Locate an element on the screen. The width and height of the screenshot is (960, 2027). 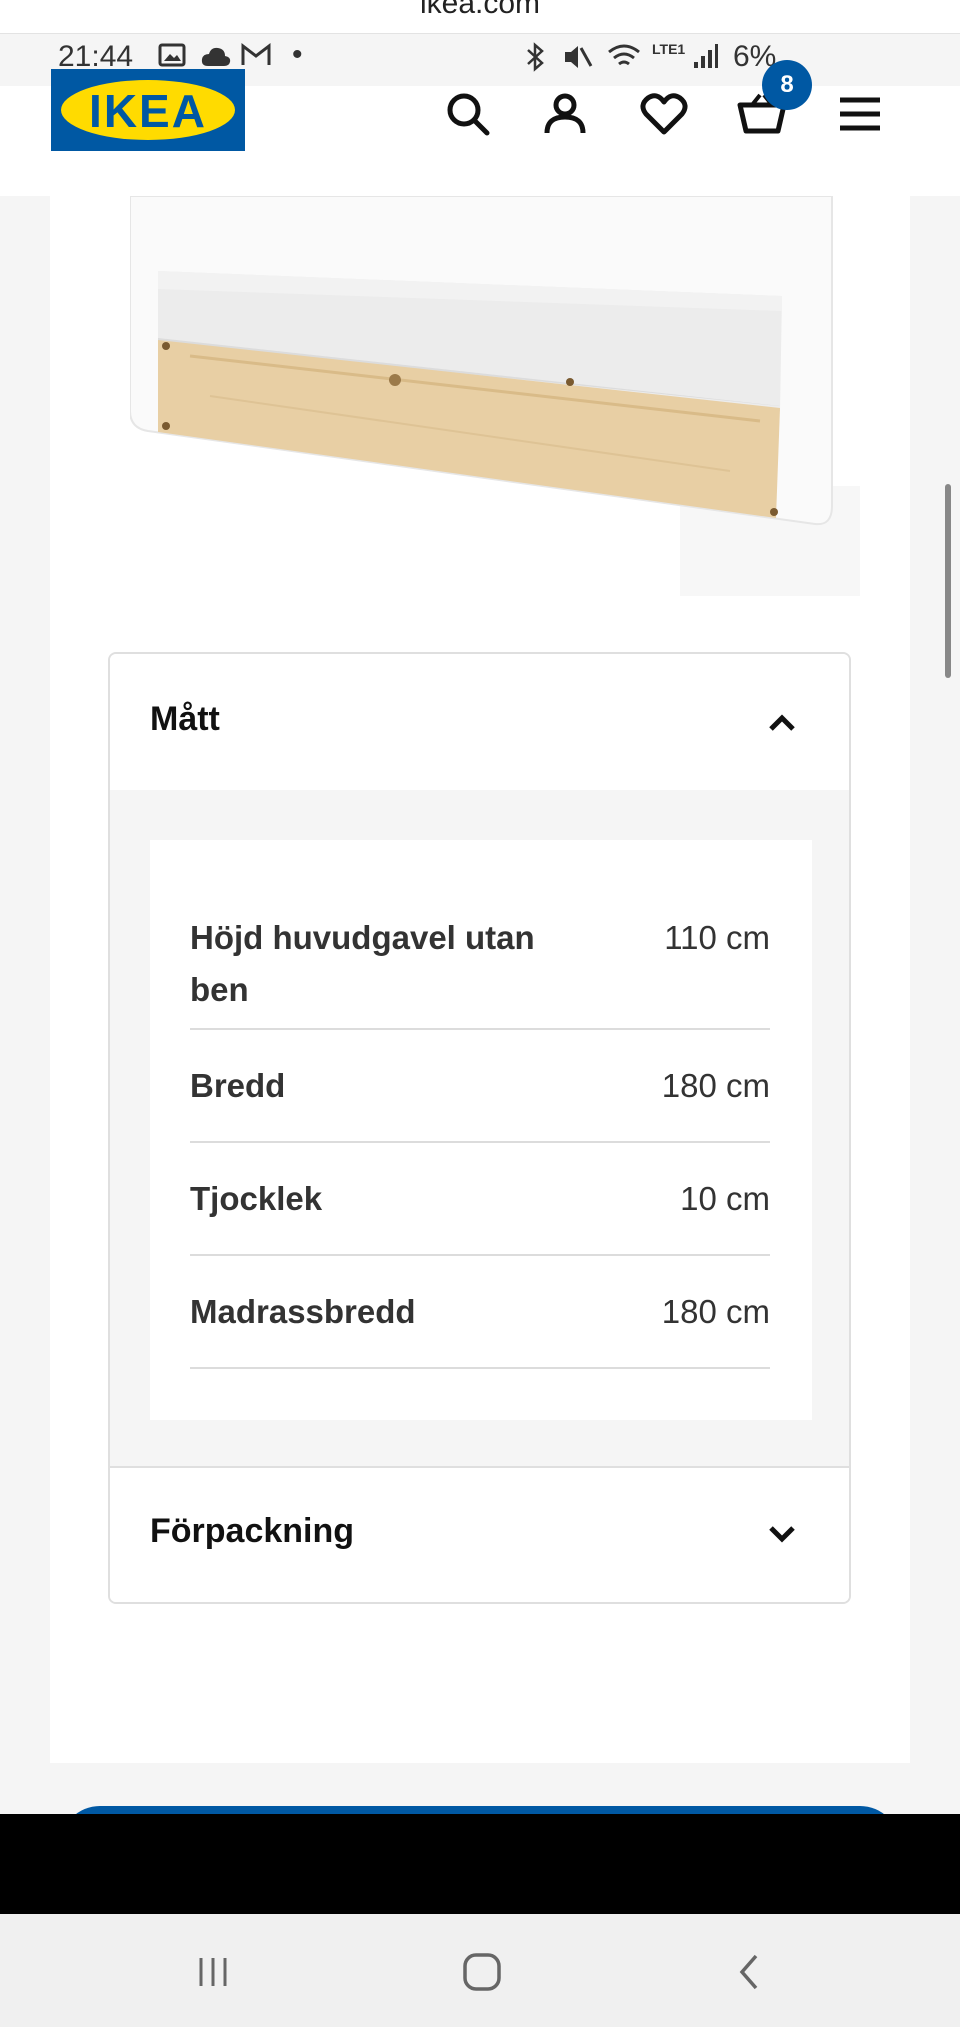
packaging-accordion-header: Förpackning is located at coordinates (479, 1534).